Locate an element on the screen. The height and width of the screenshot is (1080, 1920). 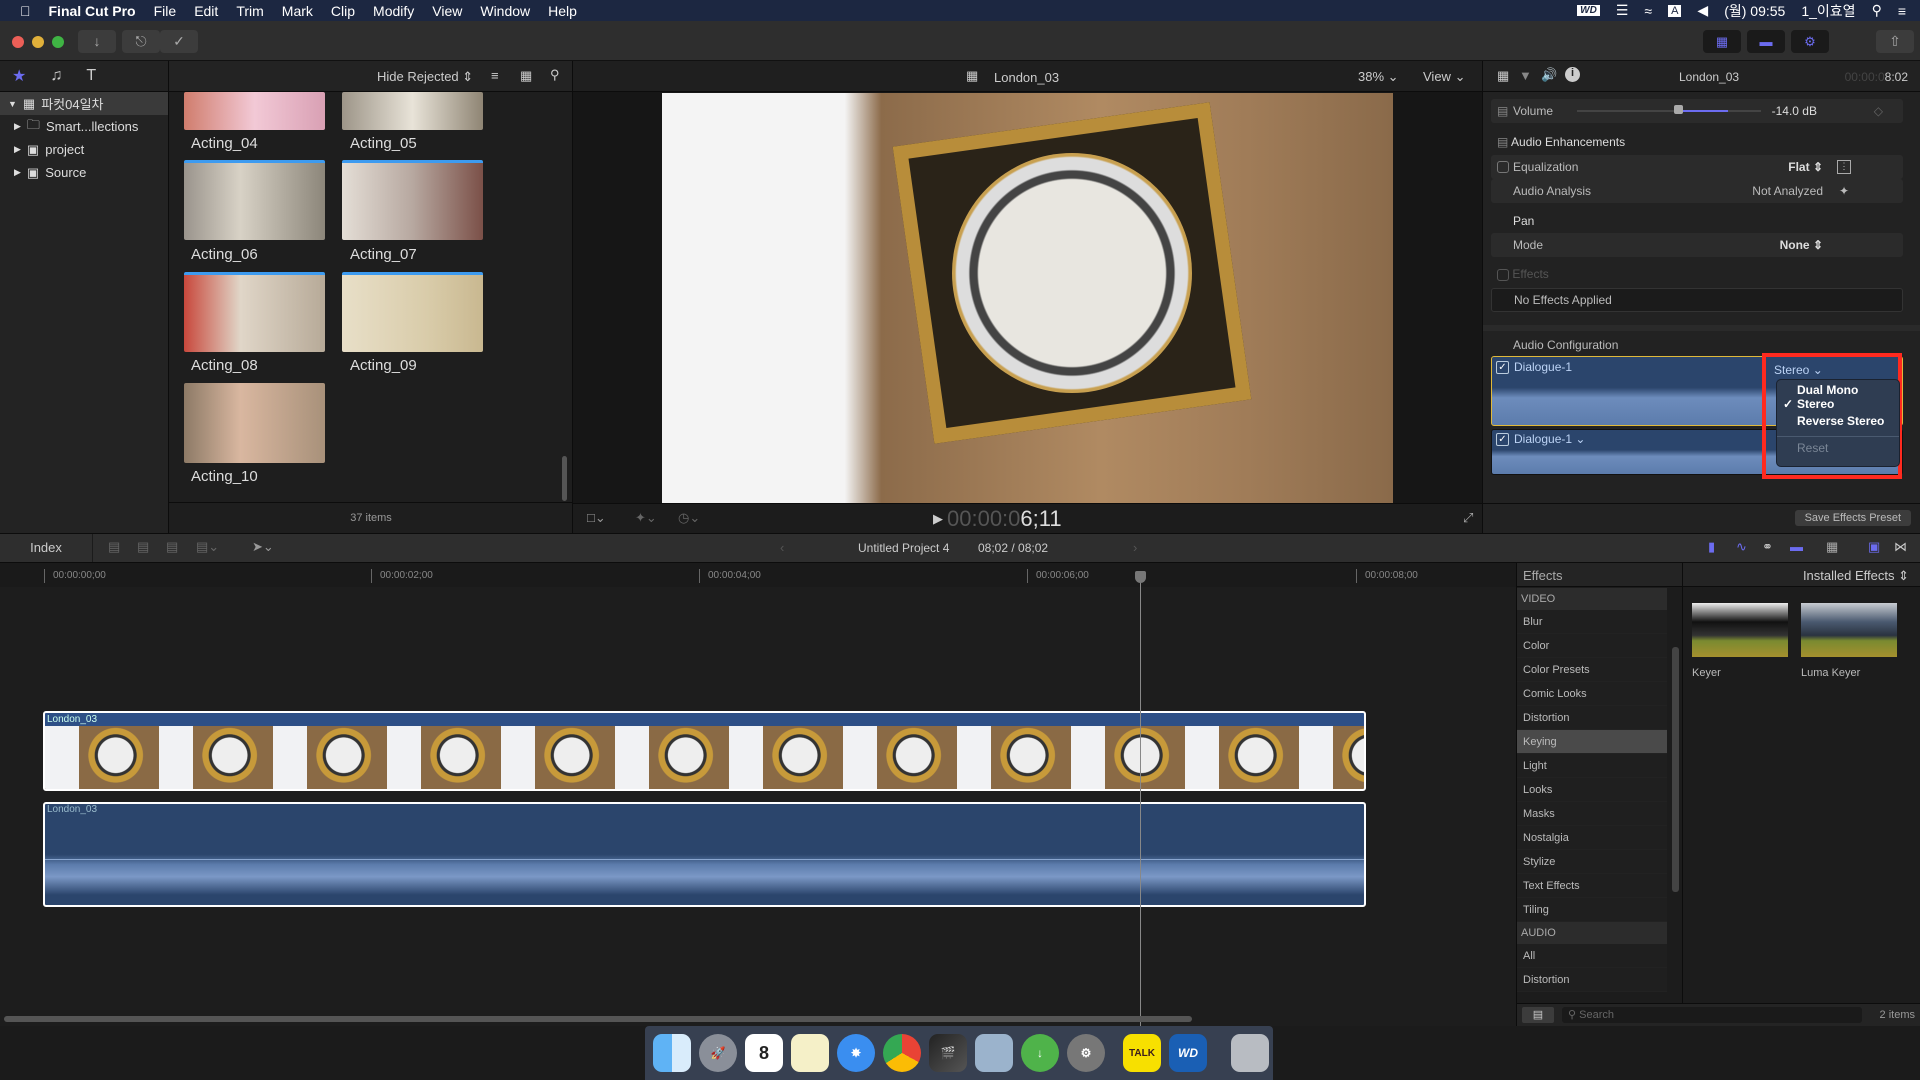
append-clip-icon: ▤ is located at coordinates (172, 547).